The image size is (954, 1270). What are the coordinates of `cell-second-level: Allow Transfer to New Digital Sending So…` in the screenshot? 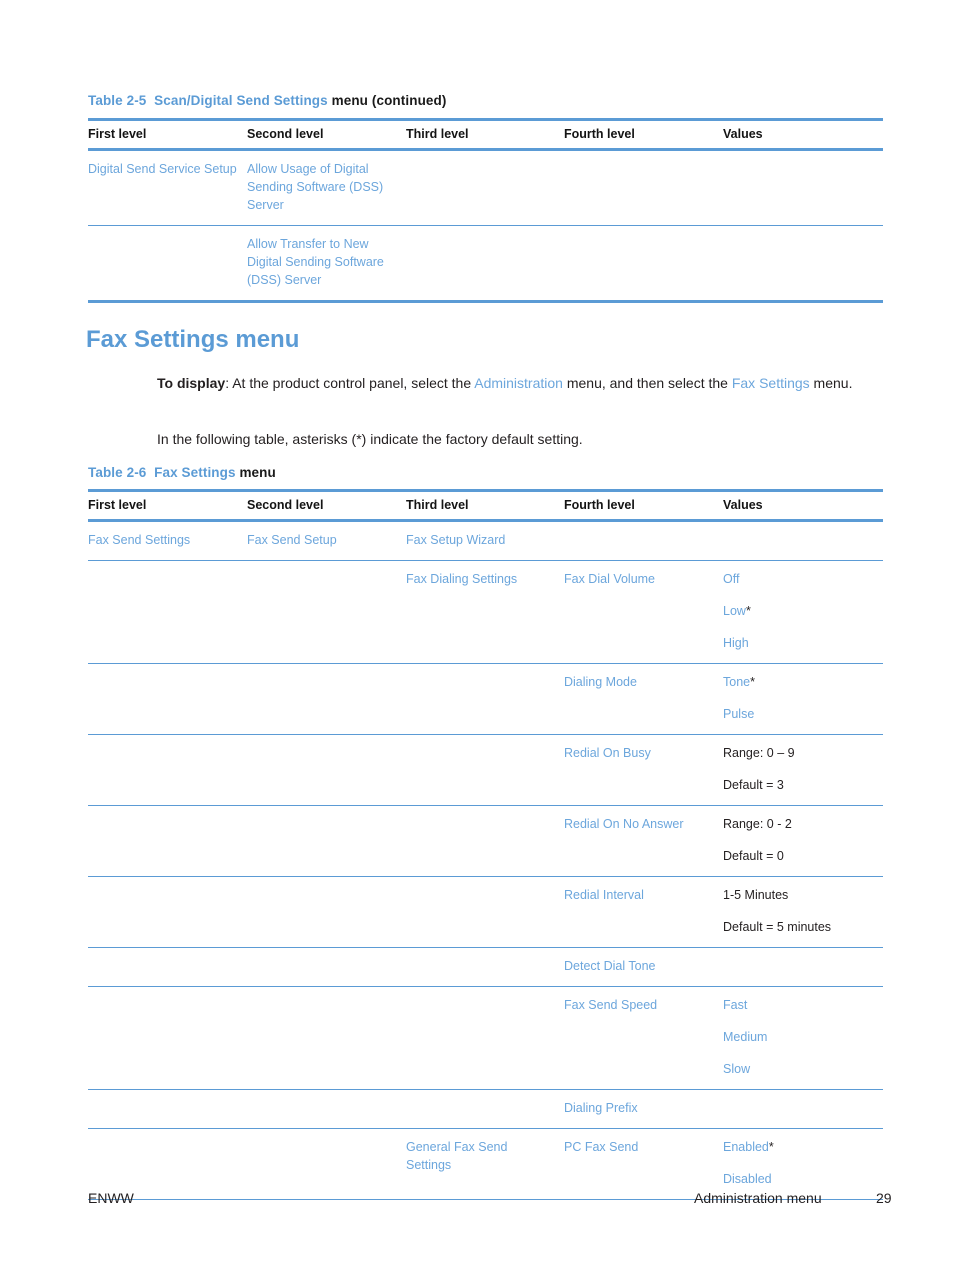 It's located at (326, 264).